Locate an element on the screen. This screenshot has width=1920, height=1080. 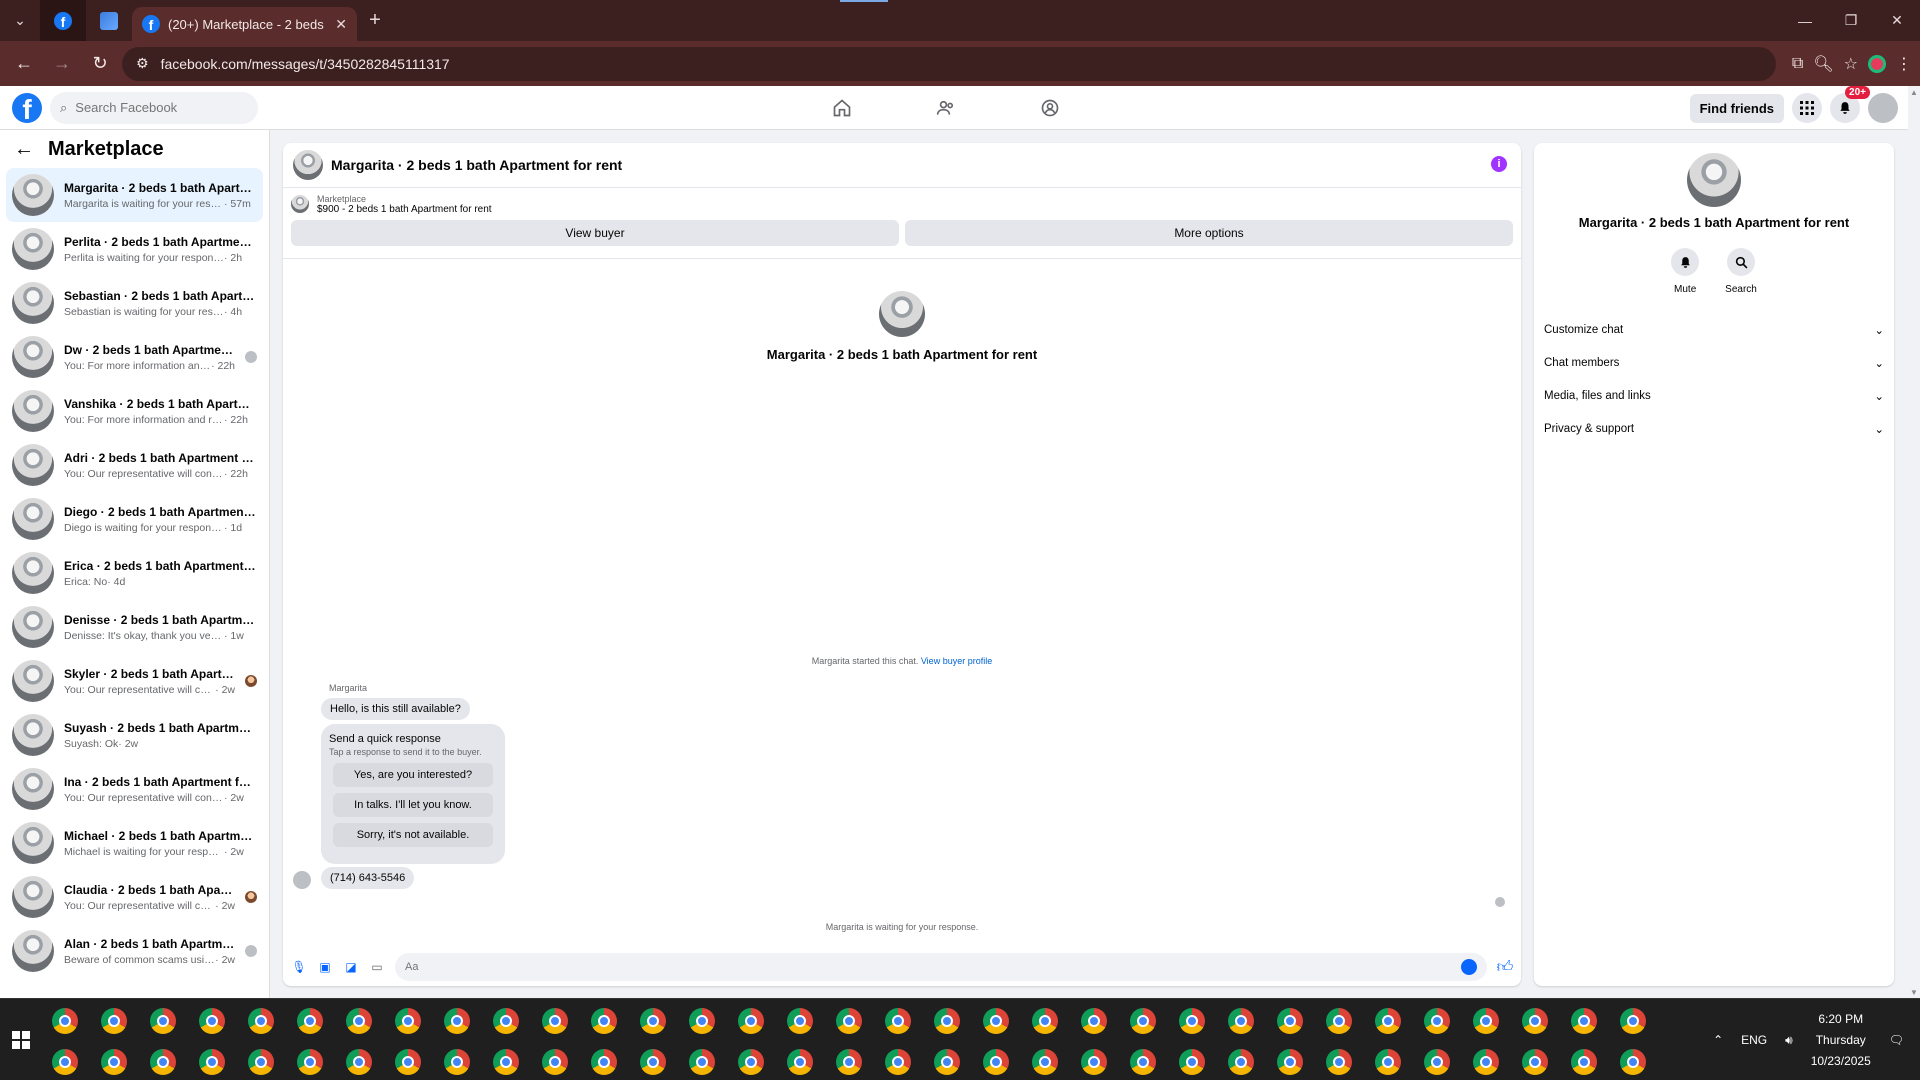
menu-grid-icon is located at coordinates (1807, 108).